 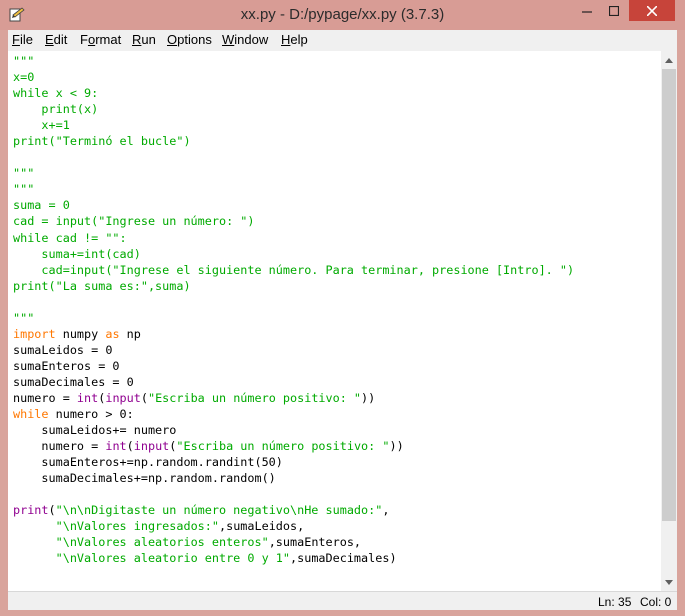 I want to click on code-line: import numpy as np, so click(x=293, y=334).